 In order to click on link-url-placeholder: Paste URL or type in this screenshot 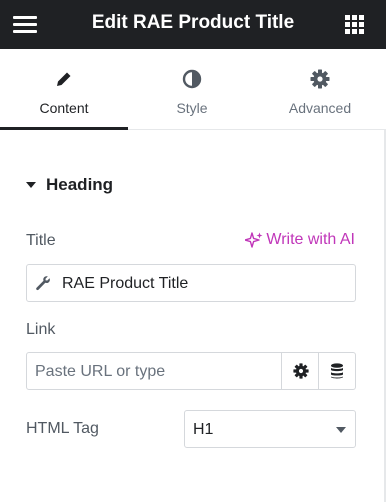, I will do `click(100, 371)`.